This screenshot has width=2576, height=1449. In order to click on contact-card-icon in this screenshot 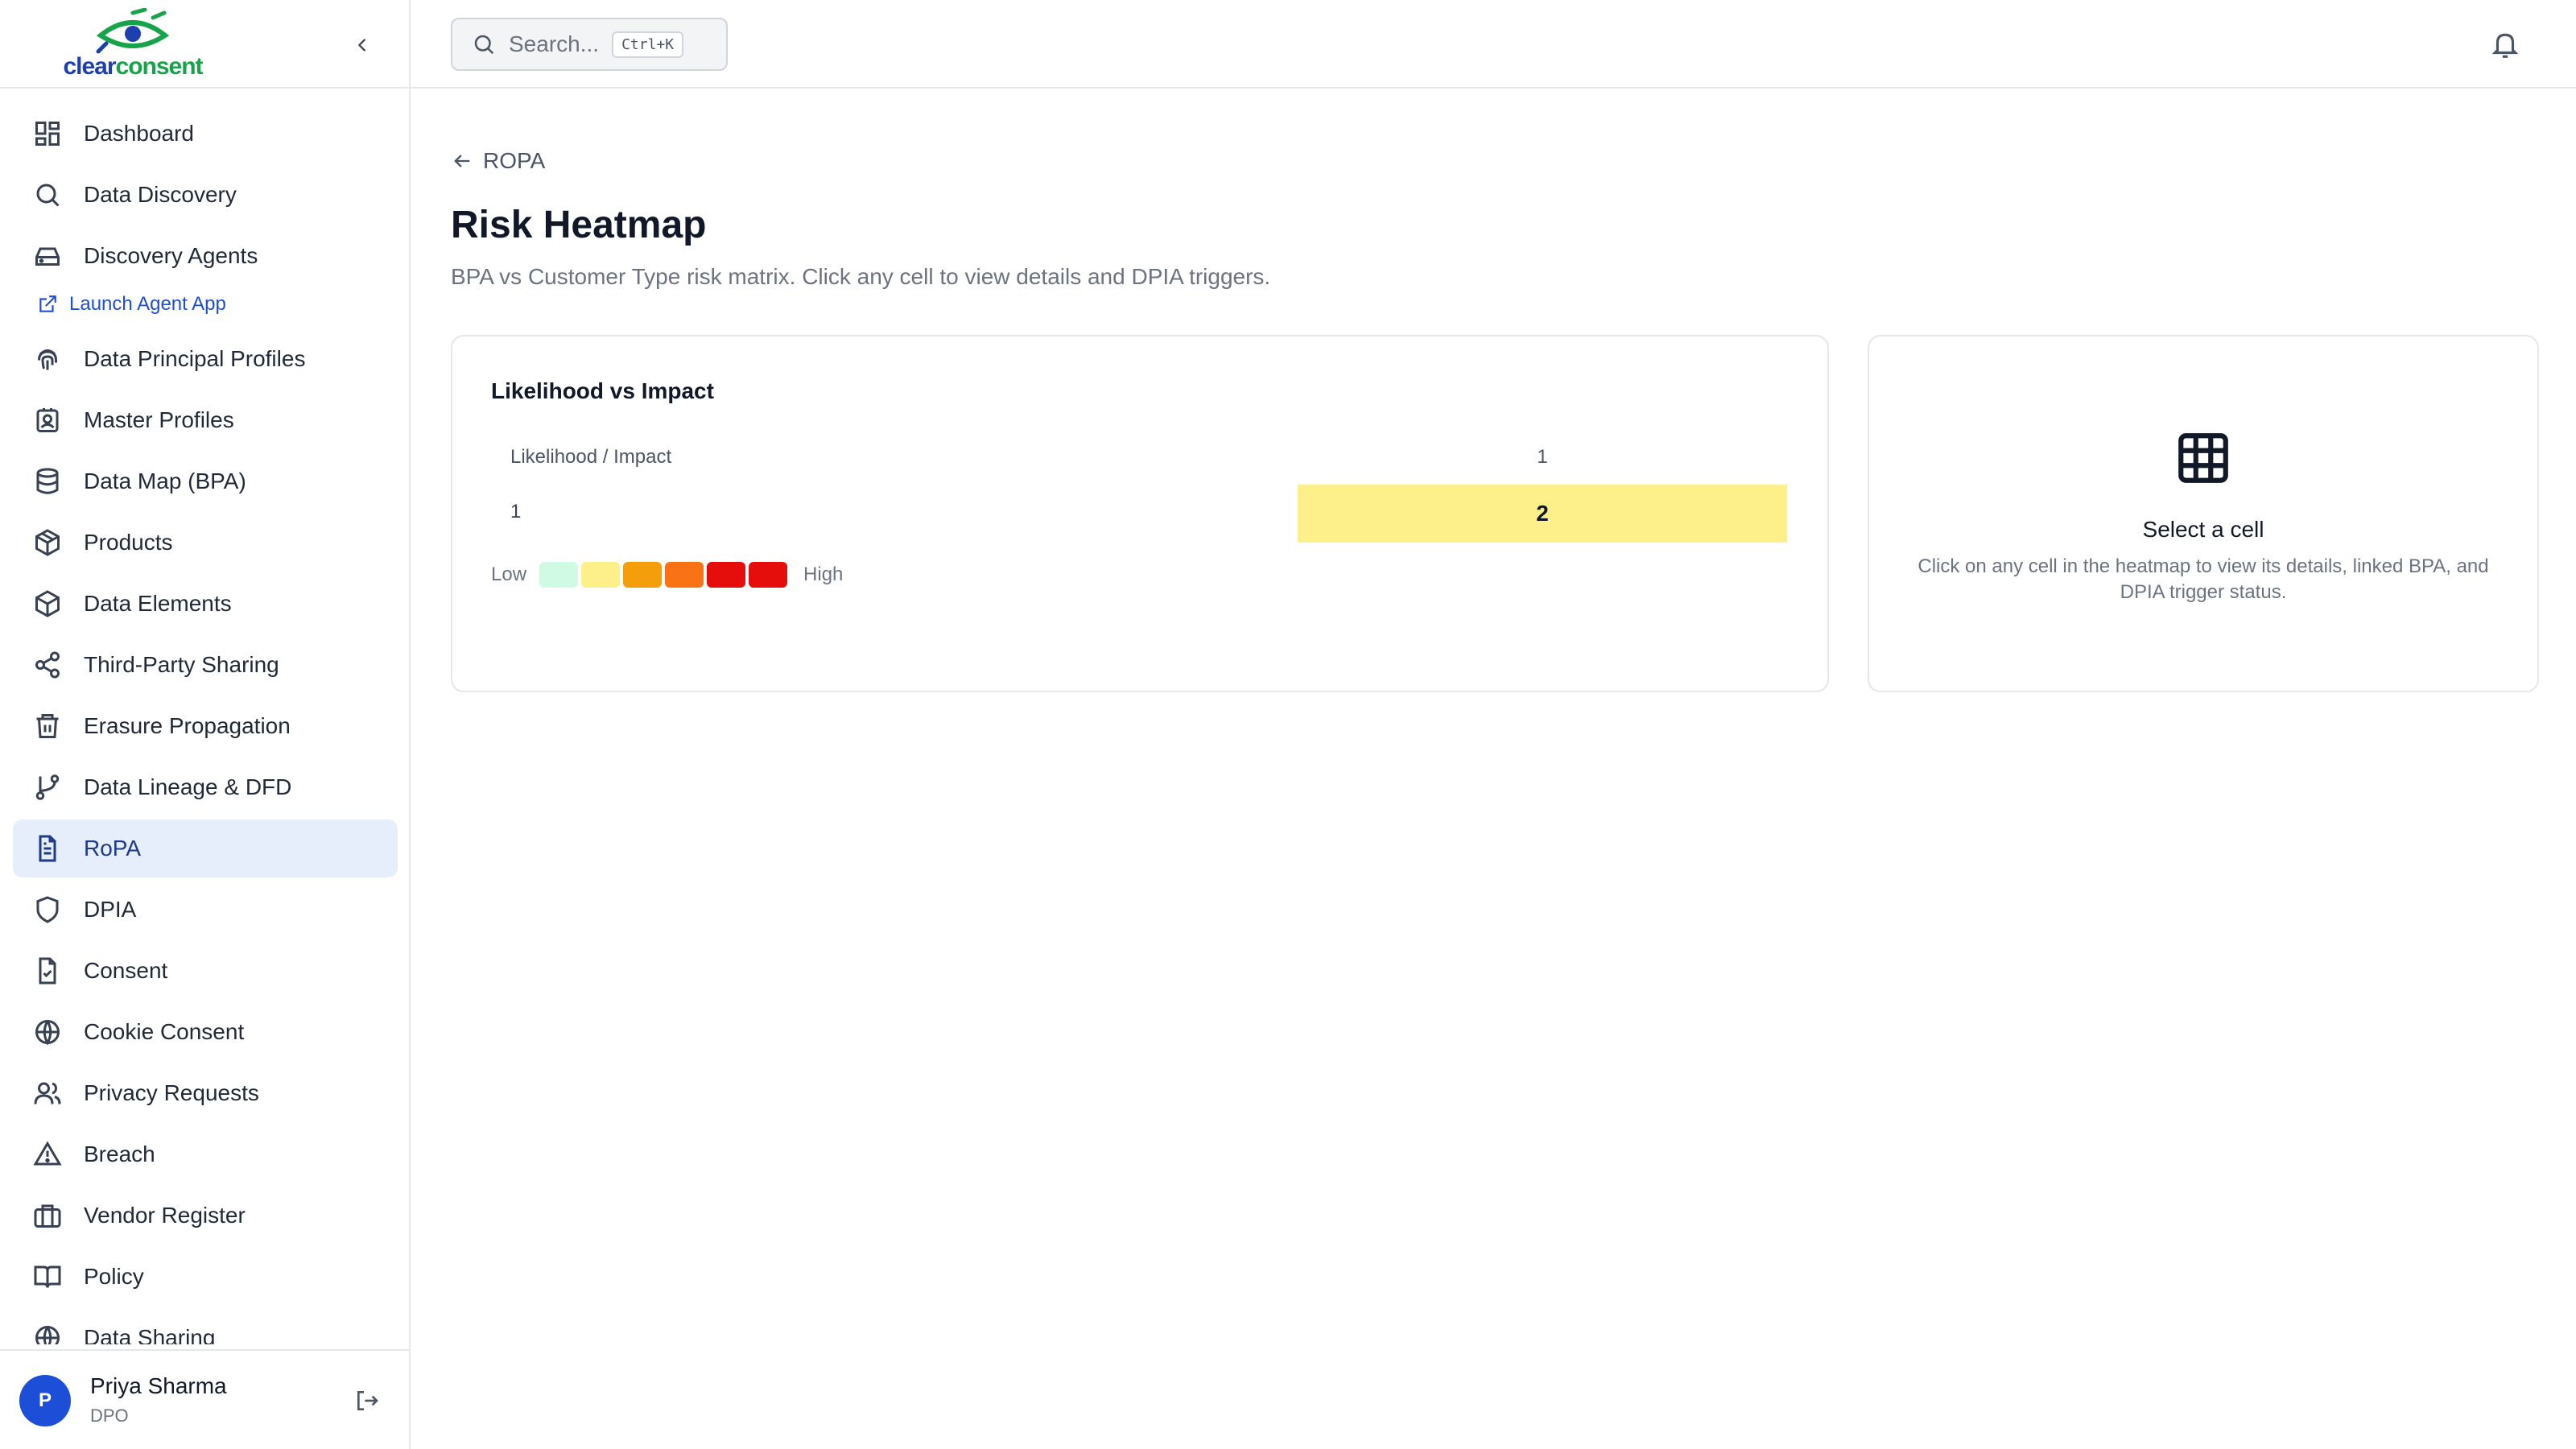, I will do `click(47, 421)`.